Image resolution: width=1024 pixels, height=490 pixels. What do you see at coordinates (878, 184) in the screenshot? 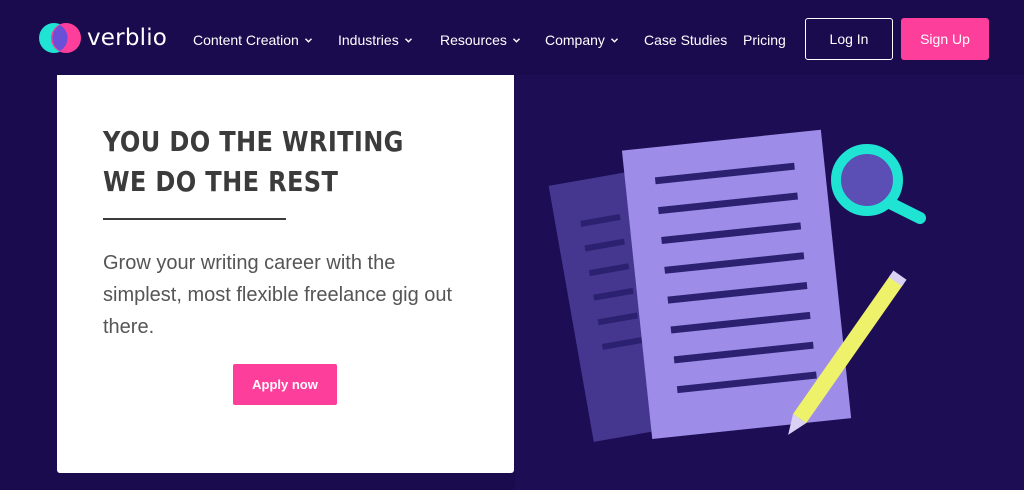
I see `magnifier-icon` at bounding box center [878, 184].